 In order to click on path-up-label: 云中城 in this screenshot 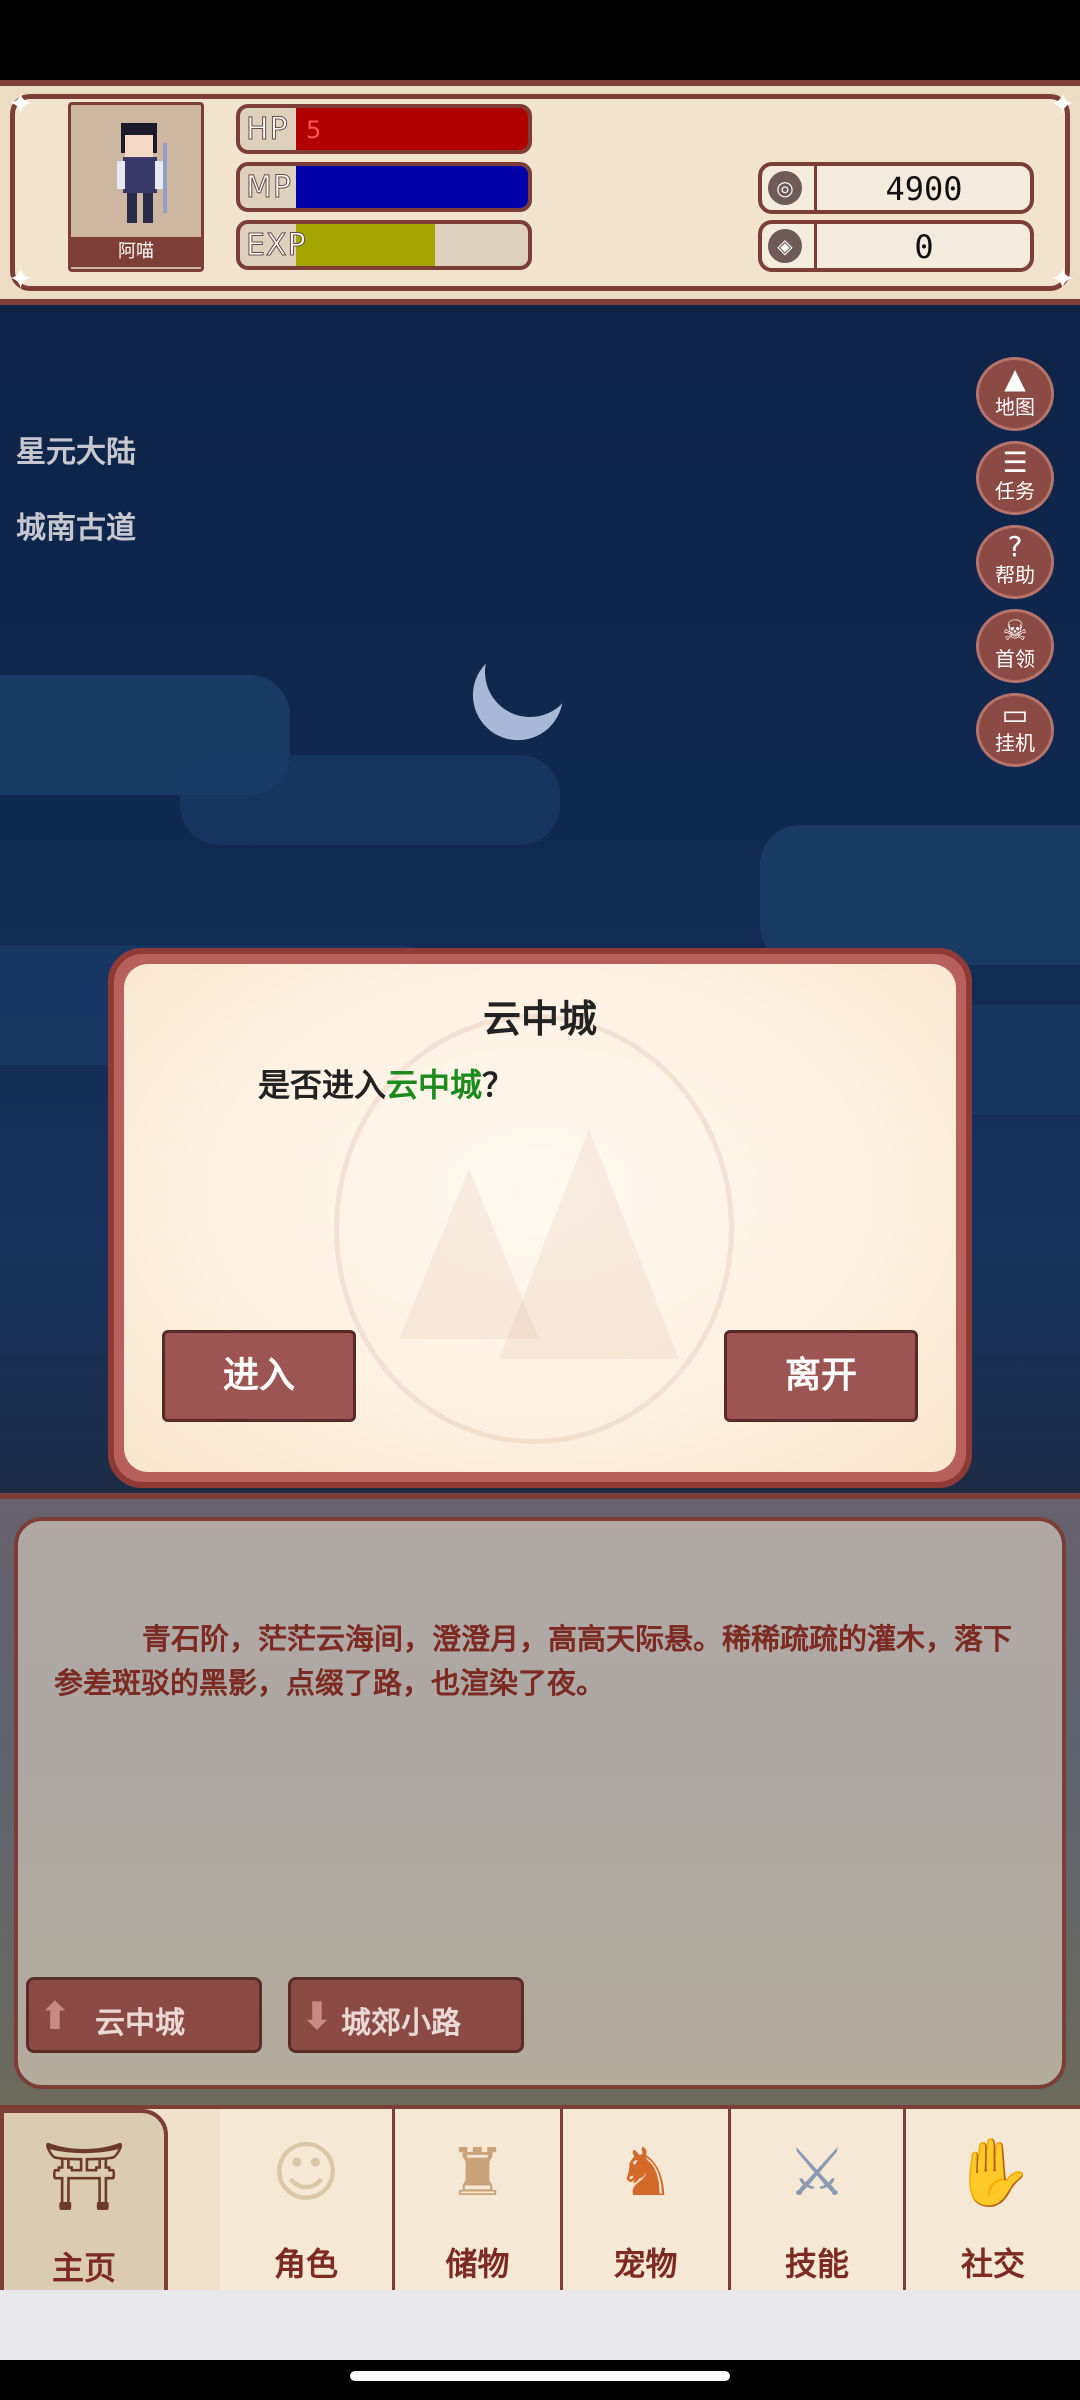, I will do `click(140, 2023)`.